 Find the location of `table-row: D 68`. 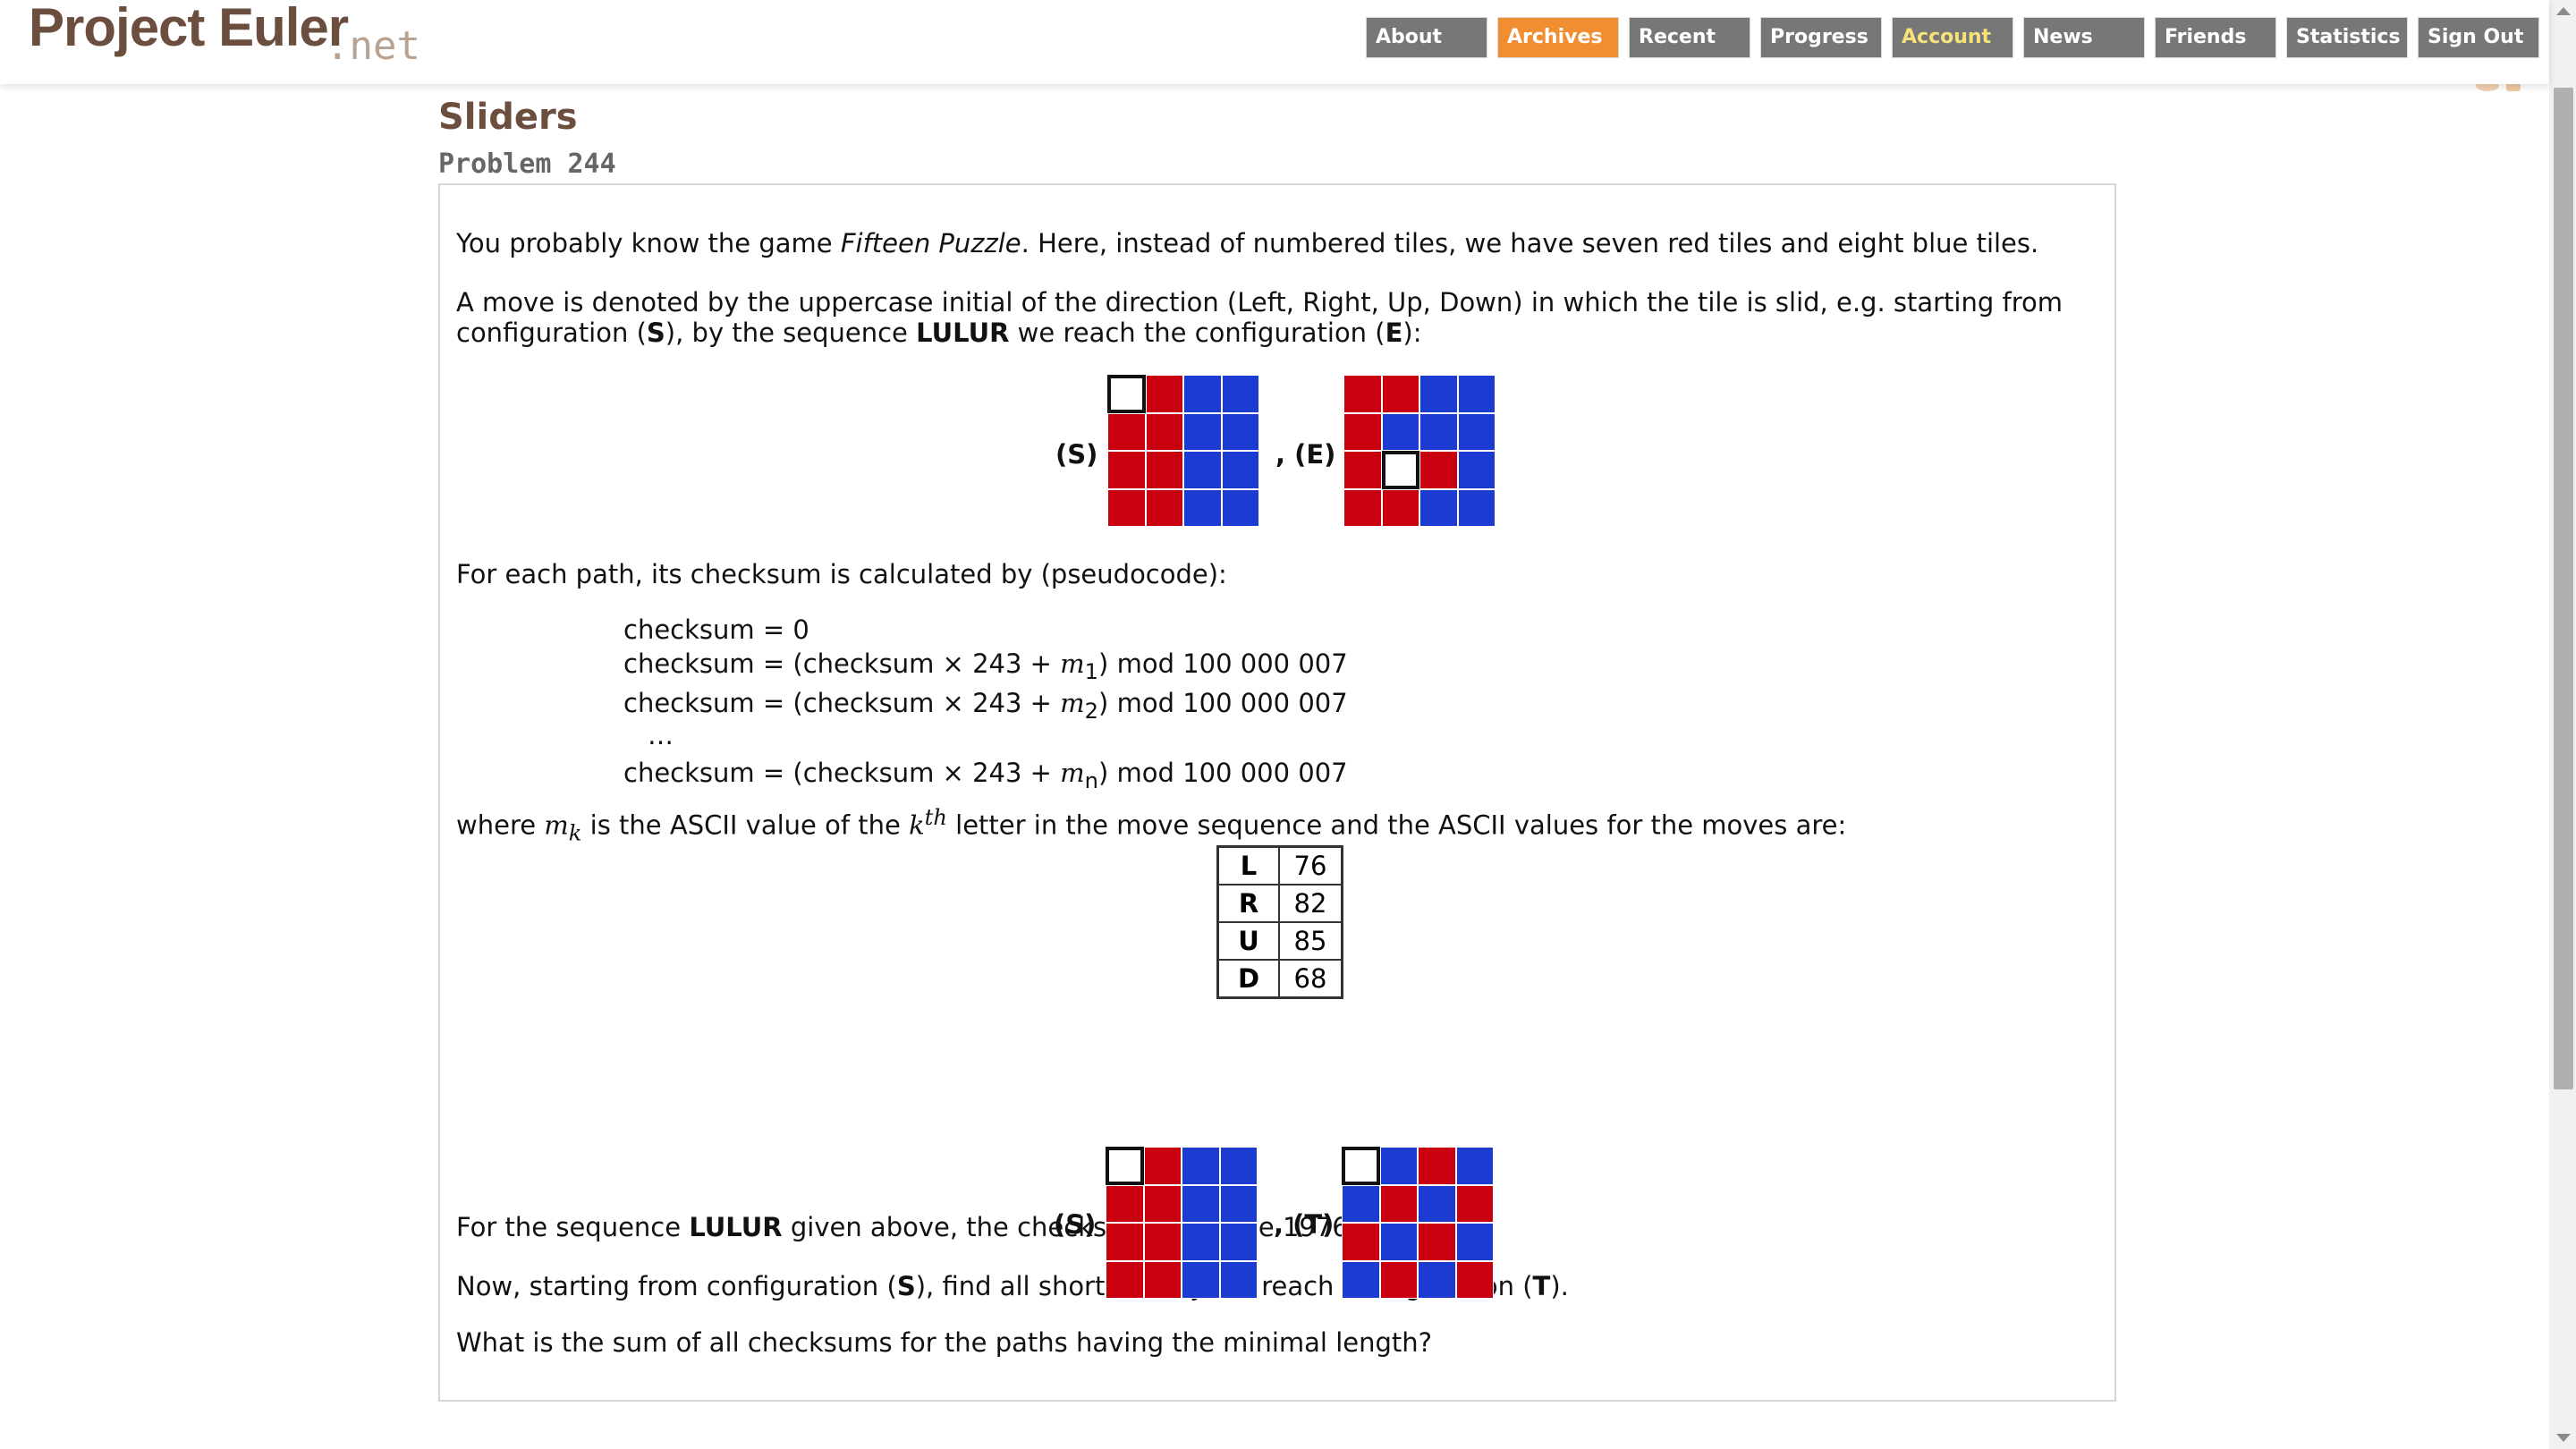

table-row: D 68 is located at coordinates (1279, 979).